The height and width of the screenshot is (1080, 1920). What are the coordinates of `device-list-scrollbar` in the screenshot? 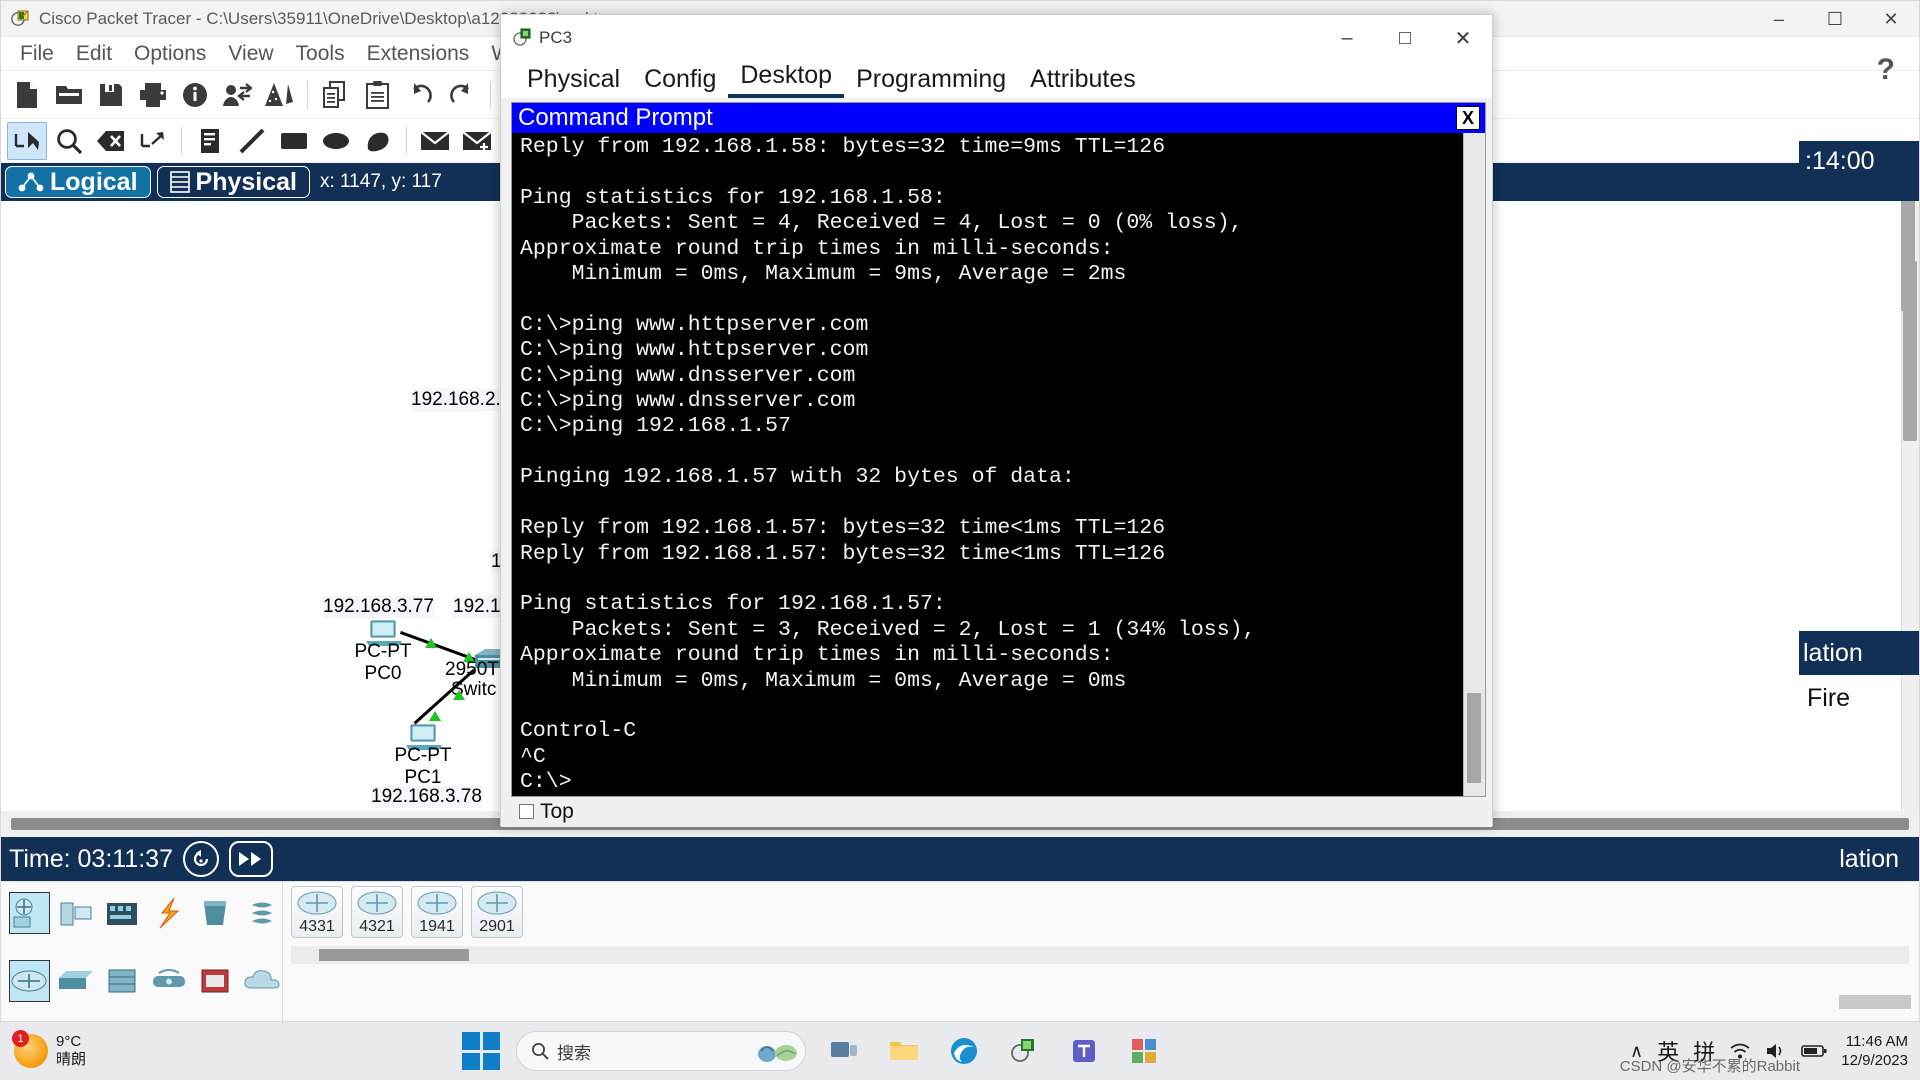 It's located at (1100, 955).